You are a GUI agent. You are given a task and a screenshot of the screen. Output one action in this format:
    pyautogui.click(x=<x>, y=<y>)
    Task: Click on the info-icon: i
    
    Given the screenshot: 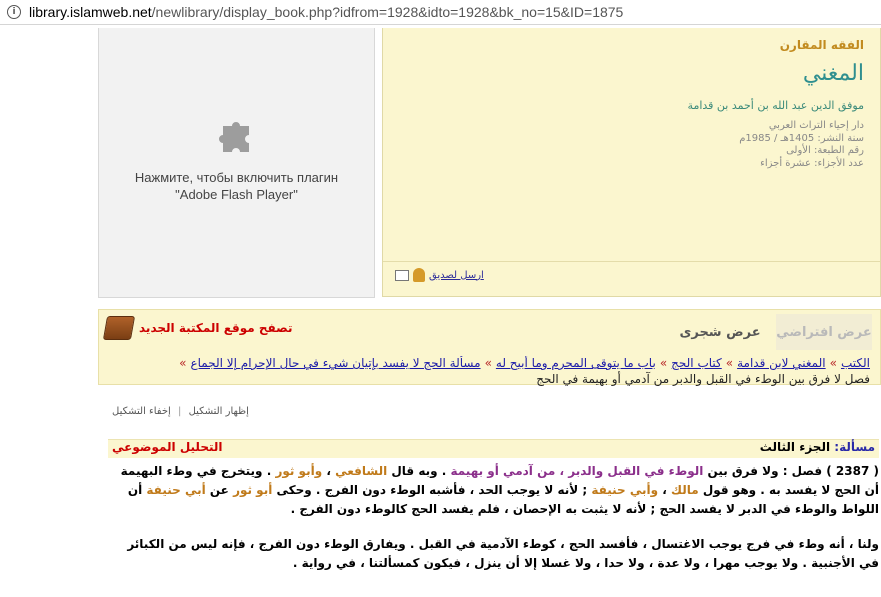 What is the action you would take?
    pyautogui.click(x=14, y=12)
    